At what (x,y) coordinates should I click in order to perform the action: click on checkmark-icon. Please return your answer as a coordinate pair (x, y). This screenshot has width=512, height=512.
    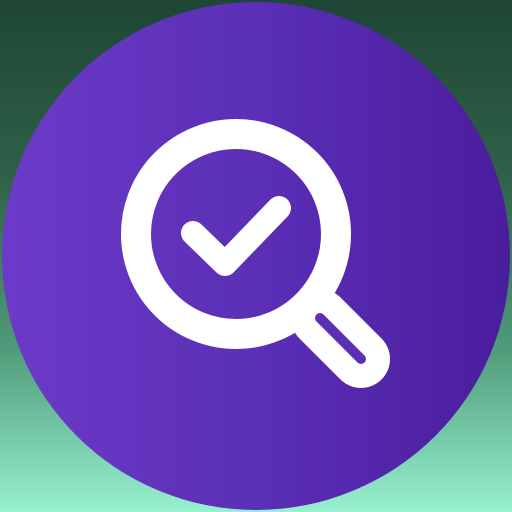
    Looking at the image, I should click on (236, 236).